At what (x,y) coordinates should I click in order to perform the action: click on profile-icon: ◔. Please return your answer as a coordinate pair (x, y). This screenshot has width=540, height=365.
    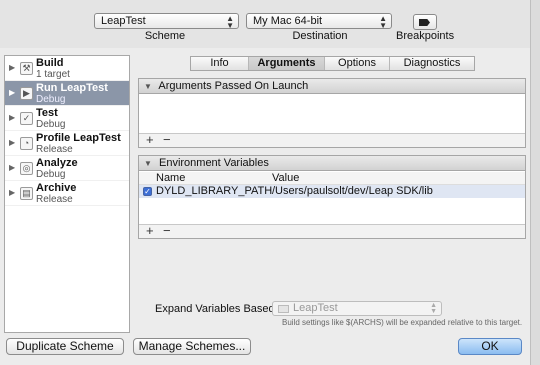
    Looking at the image, I should click on (26, 143).